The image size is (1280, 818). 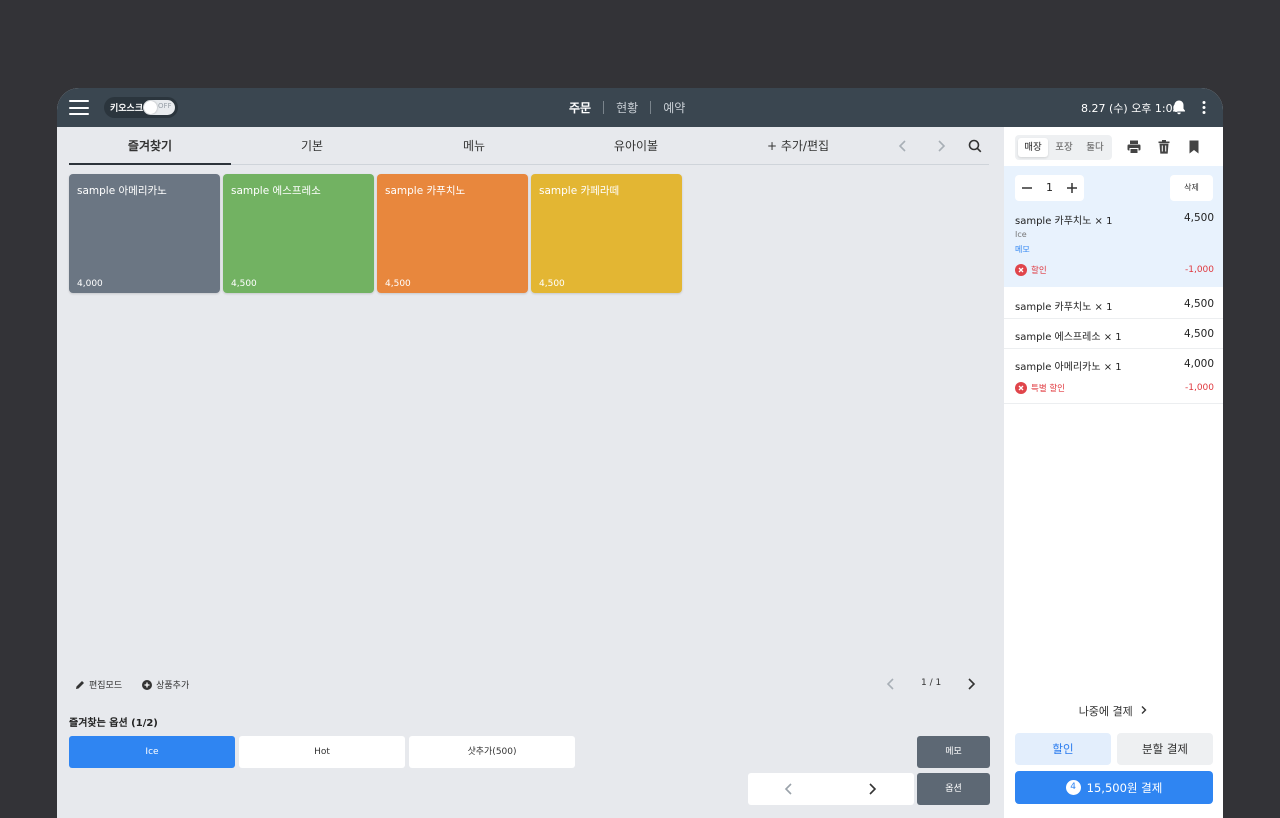 What do you see at coordinates (1144, 710) in the screenshot?
I see `chevron-right-icon` at bounding box center [1144, 710].